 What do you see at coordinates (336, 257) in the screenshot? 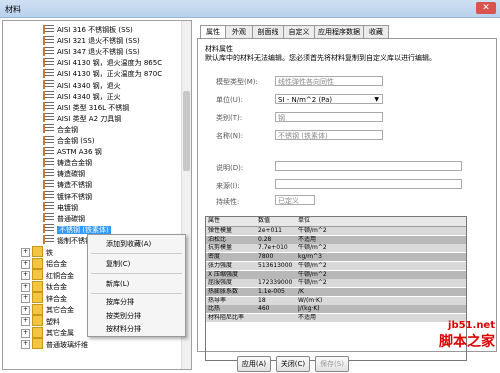
I see `table-row: 密度 7800 kg/m^3` at bounding box center [336, 257].